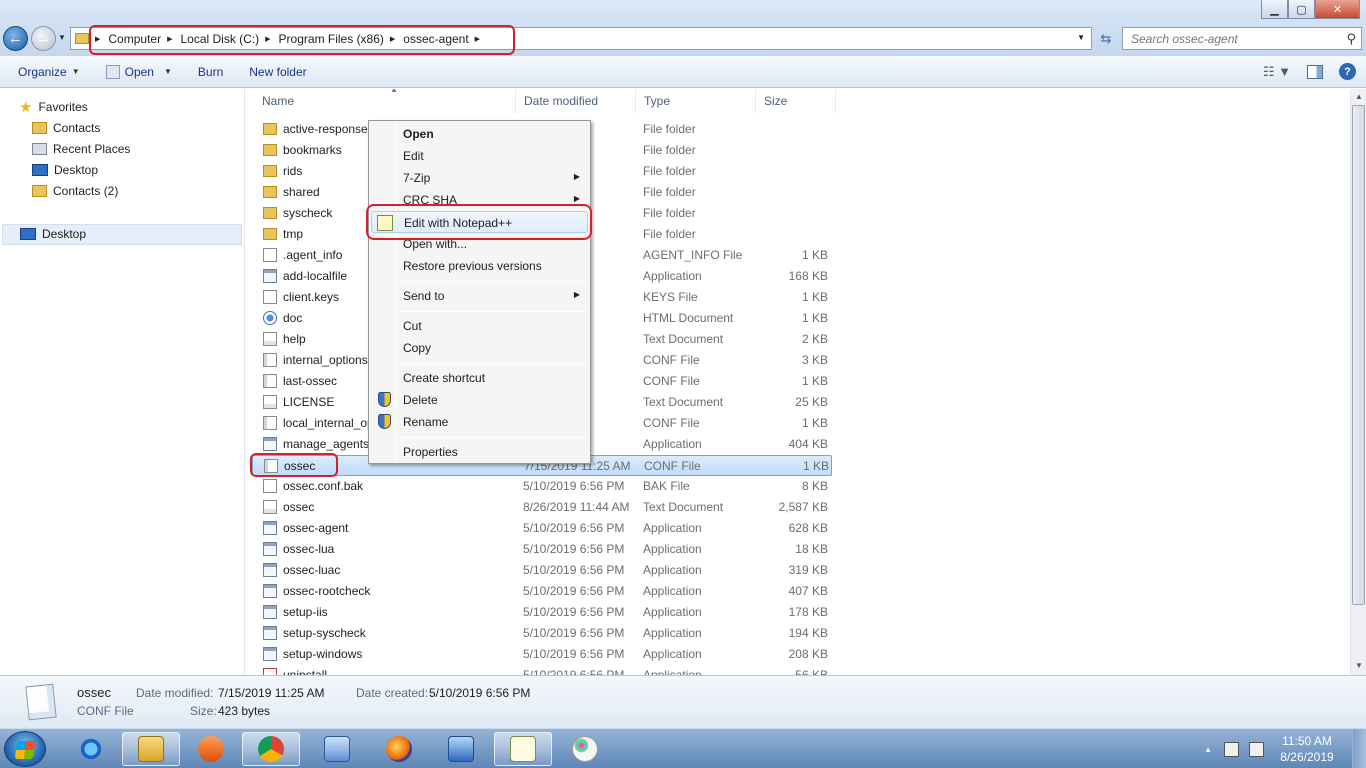  What do you see at coordinates (15, 38) in the screenshot?
I see `back-button: ←` at bounding box center [15, 38].